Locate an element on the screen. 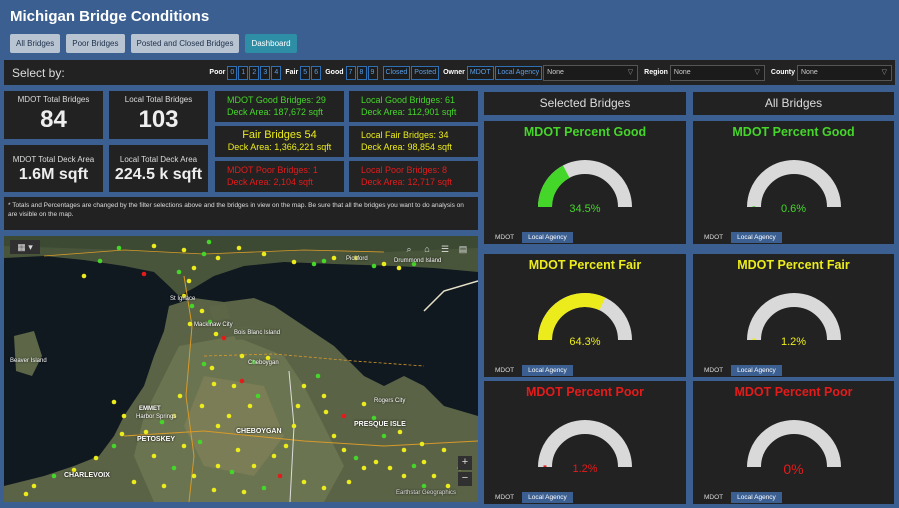 This screenshot has height=508, width=899. tab-posted-closed: Posted and Closed Bridges is located at coordinates (185, 43).